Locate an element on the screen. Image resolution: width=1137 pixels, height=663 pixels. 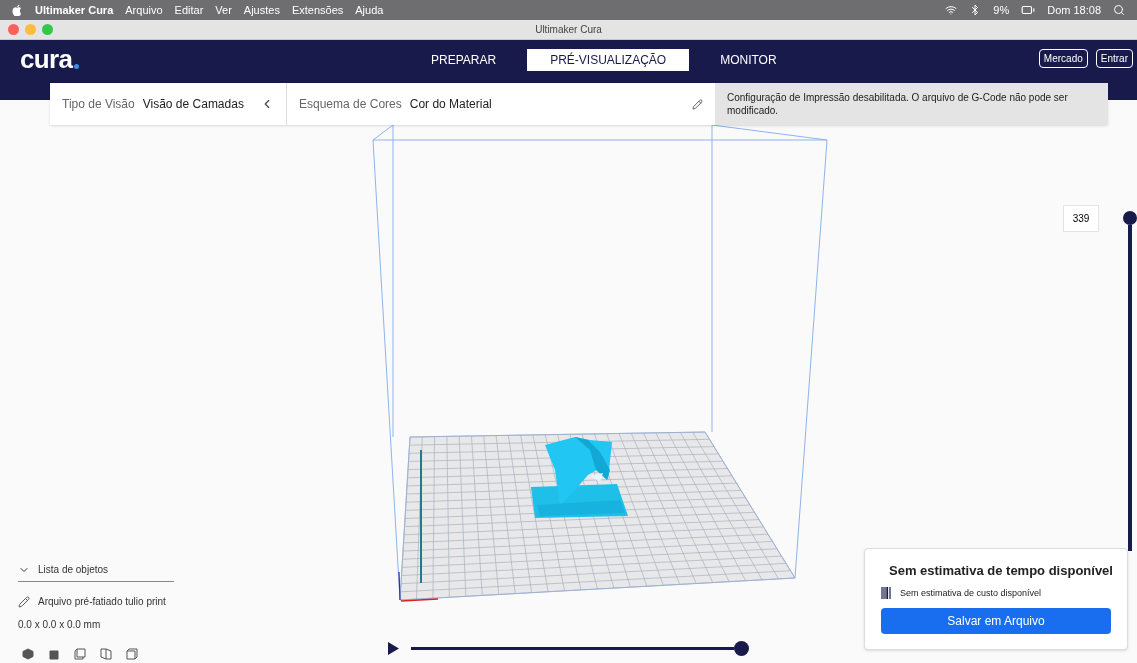
battery-percent: 9% is located at coordinates (1001, 10).